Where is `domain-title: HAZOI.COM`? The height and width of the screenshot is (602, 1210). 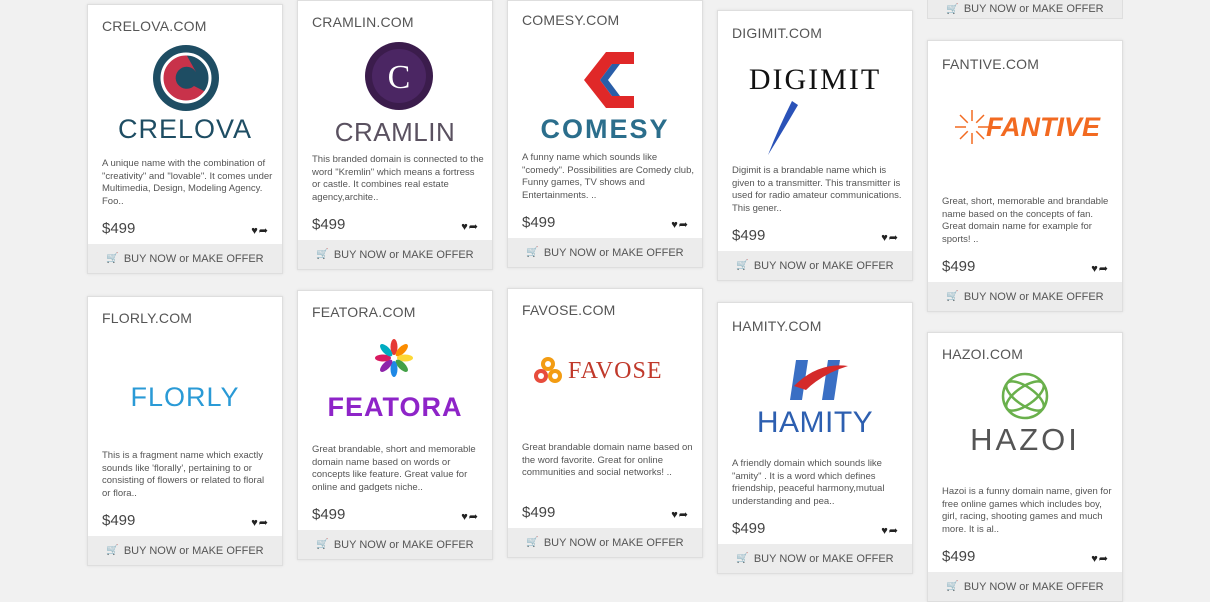 domain-title: HAZOI.COM is located at coordinates (1032, 354).